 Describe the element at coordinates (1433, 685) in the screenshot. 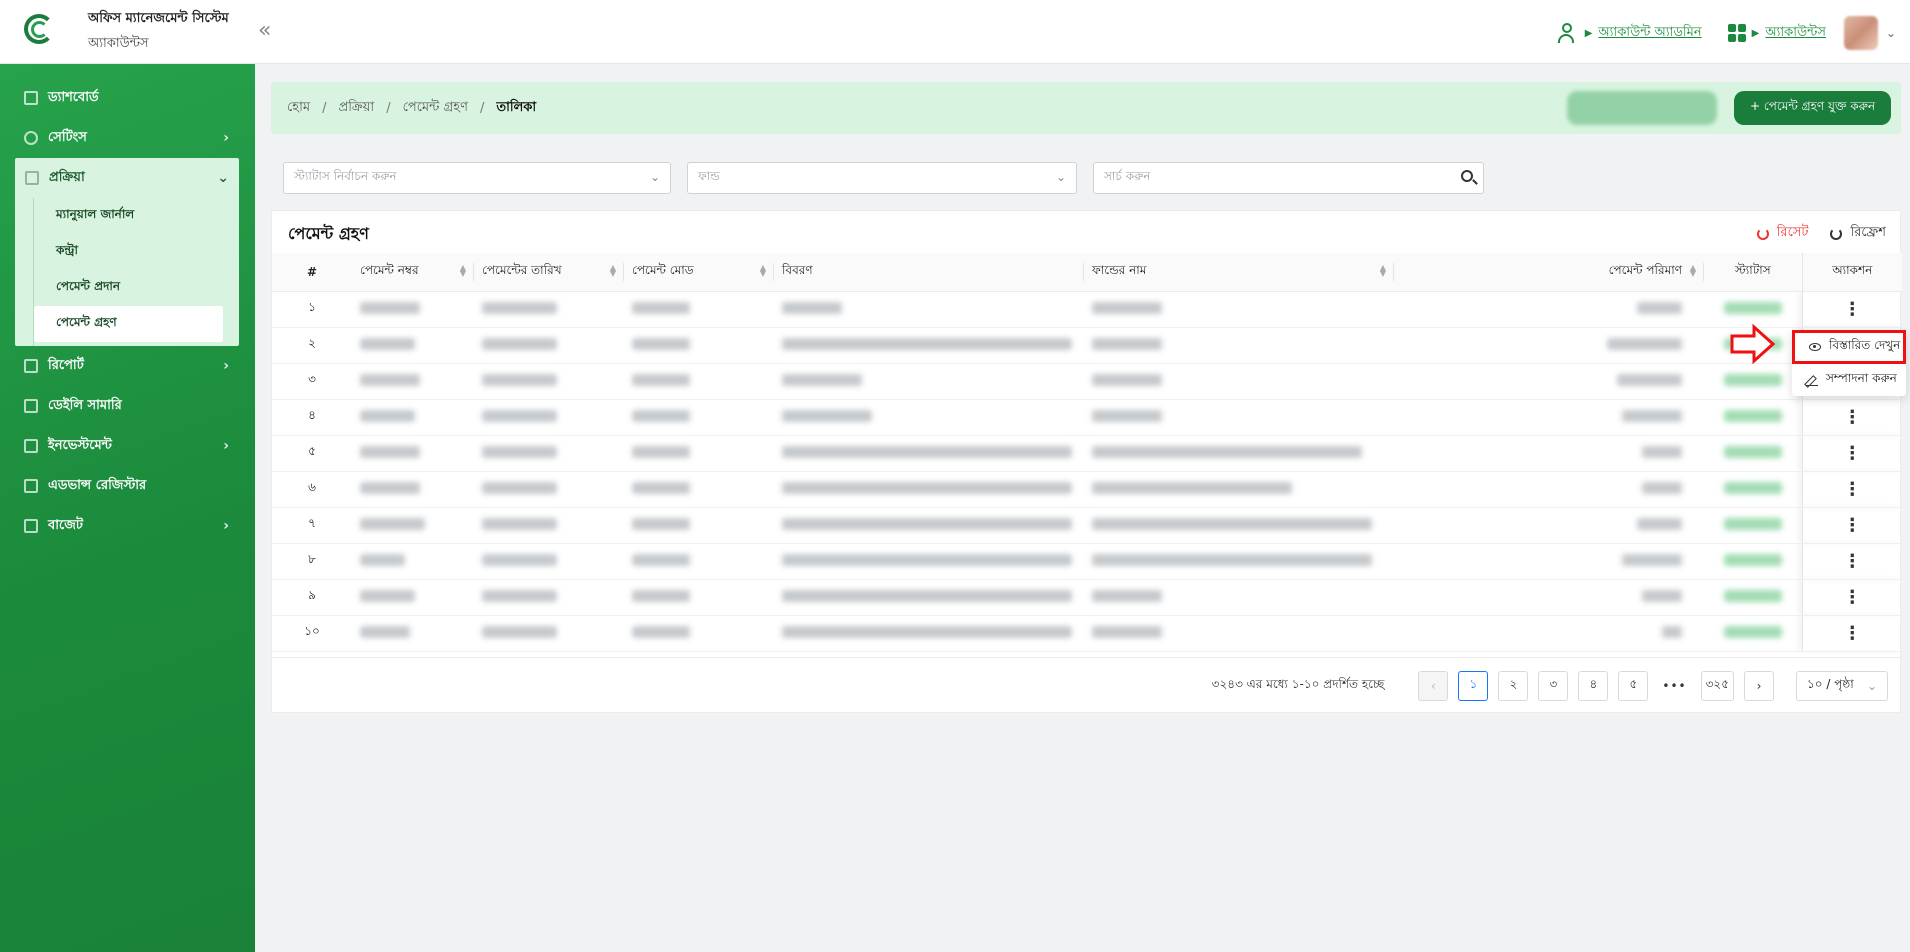

I see `prev-page-button: ‹` at that location.